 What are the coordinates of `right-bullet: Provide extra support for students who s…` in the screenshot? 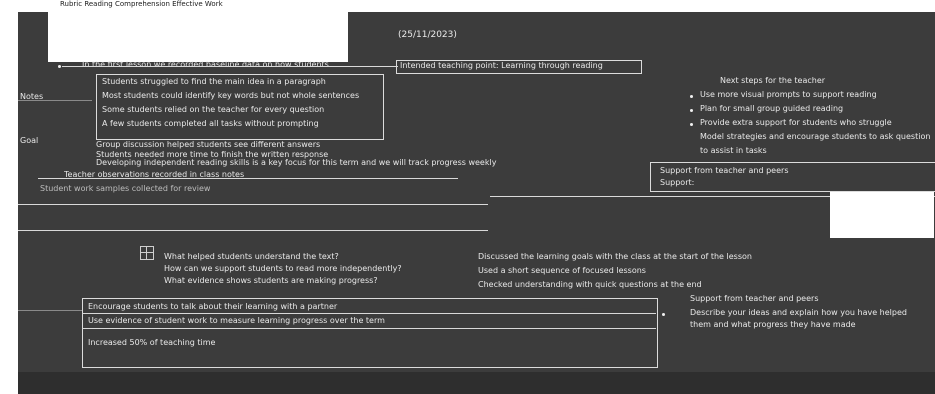 It's located at (796, 122).